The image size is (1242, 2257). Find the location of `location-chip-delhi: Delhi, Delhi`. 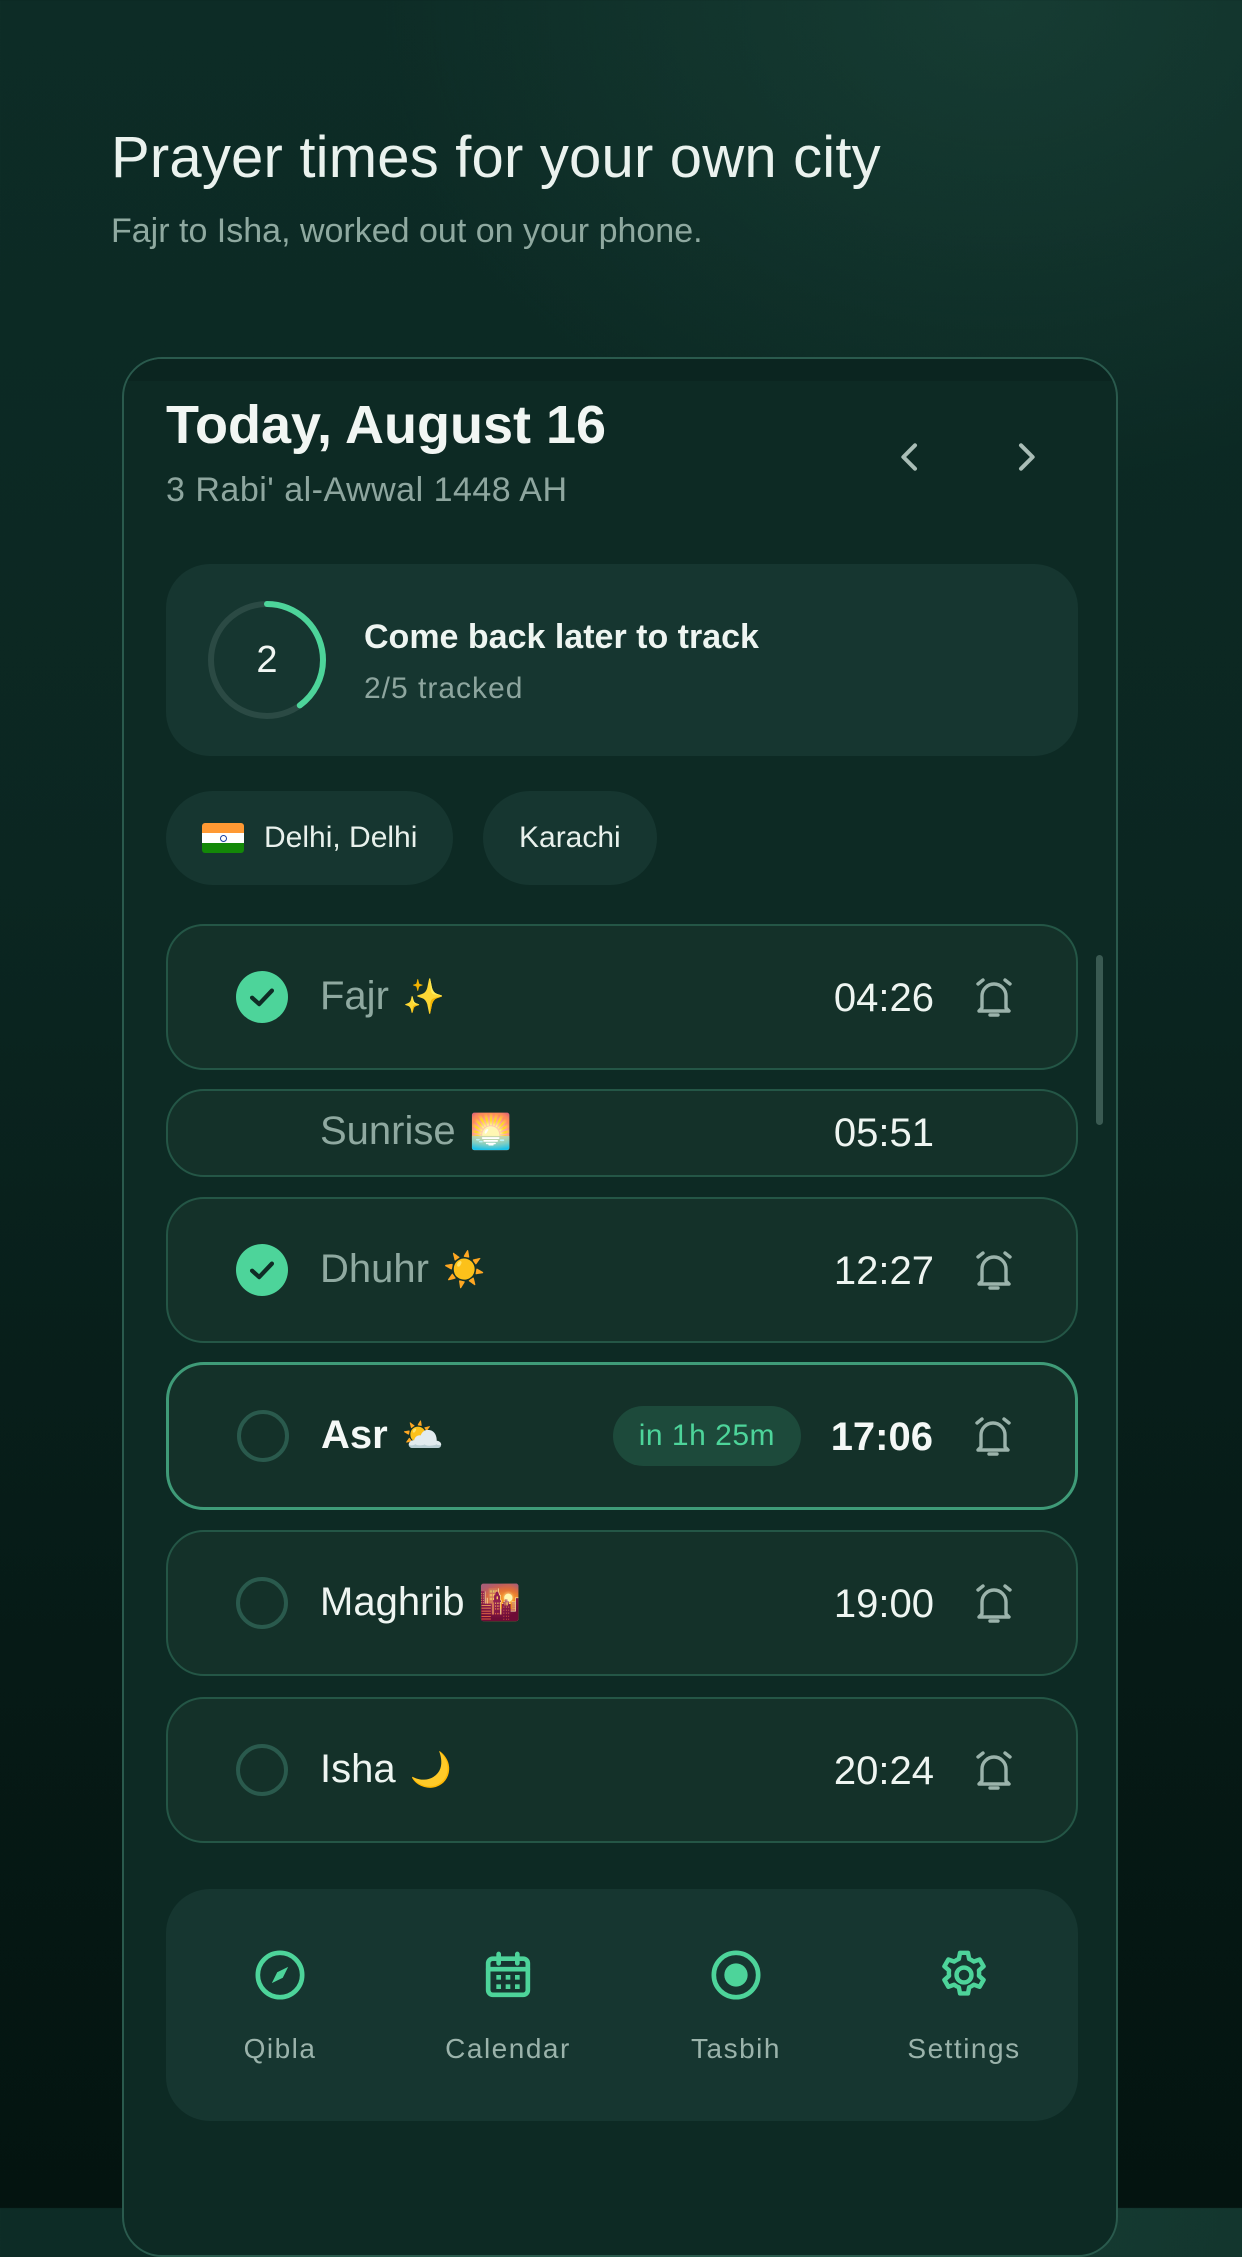

location-chip-delhi: Delhi, Delhi is located at coordinates (310, 838).